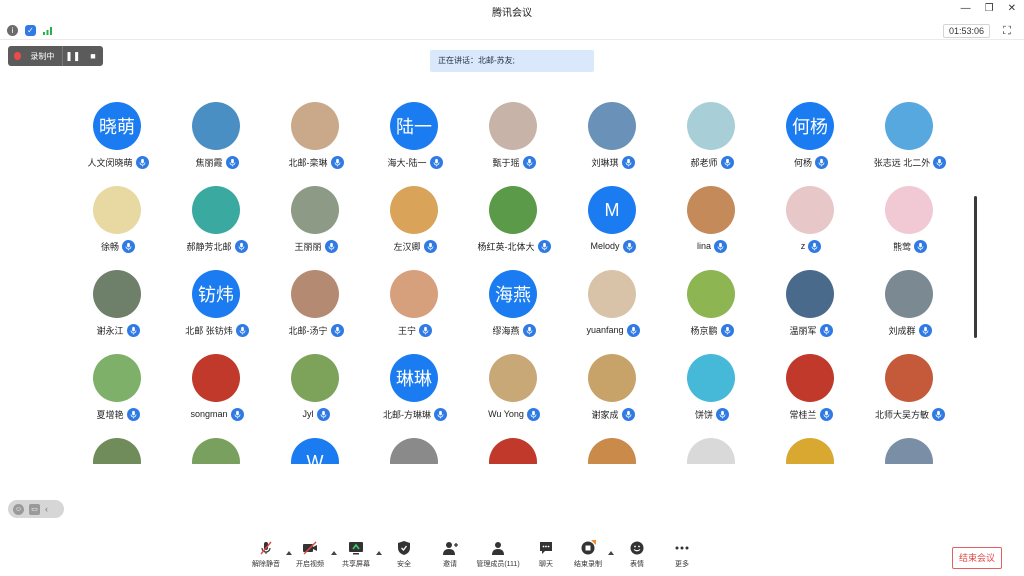  What do you see at coordinates (703, 246) in the screenshot?
I see `participant-name: lina` at bounding box center [703, 246].